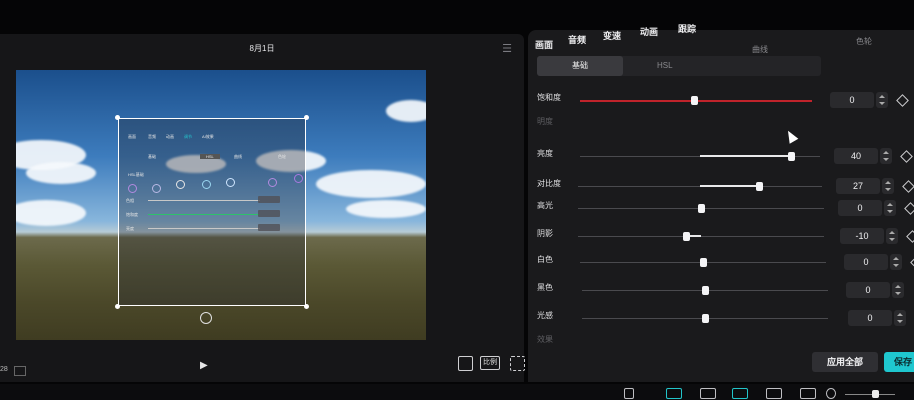 This screenshot has height=400, width=914. What do you see at coordinates (238, 156) in the screenshot?
I see `overlay-subtab: 曲线` at bounding box center [238, 156].